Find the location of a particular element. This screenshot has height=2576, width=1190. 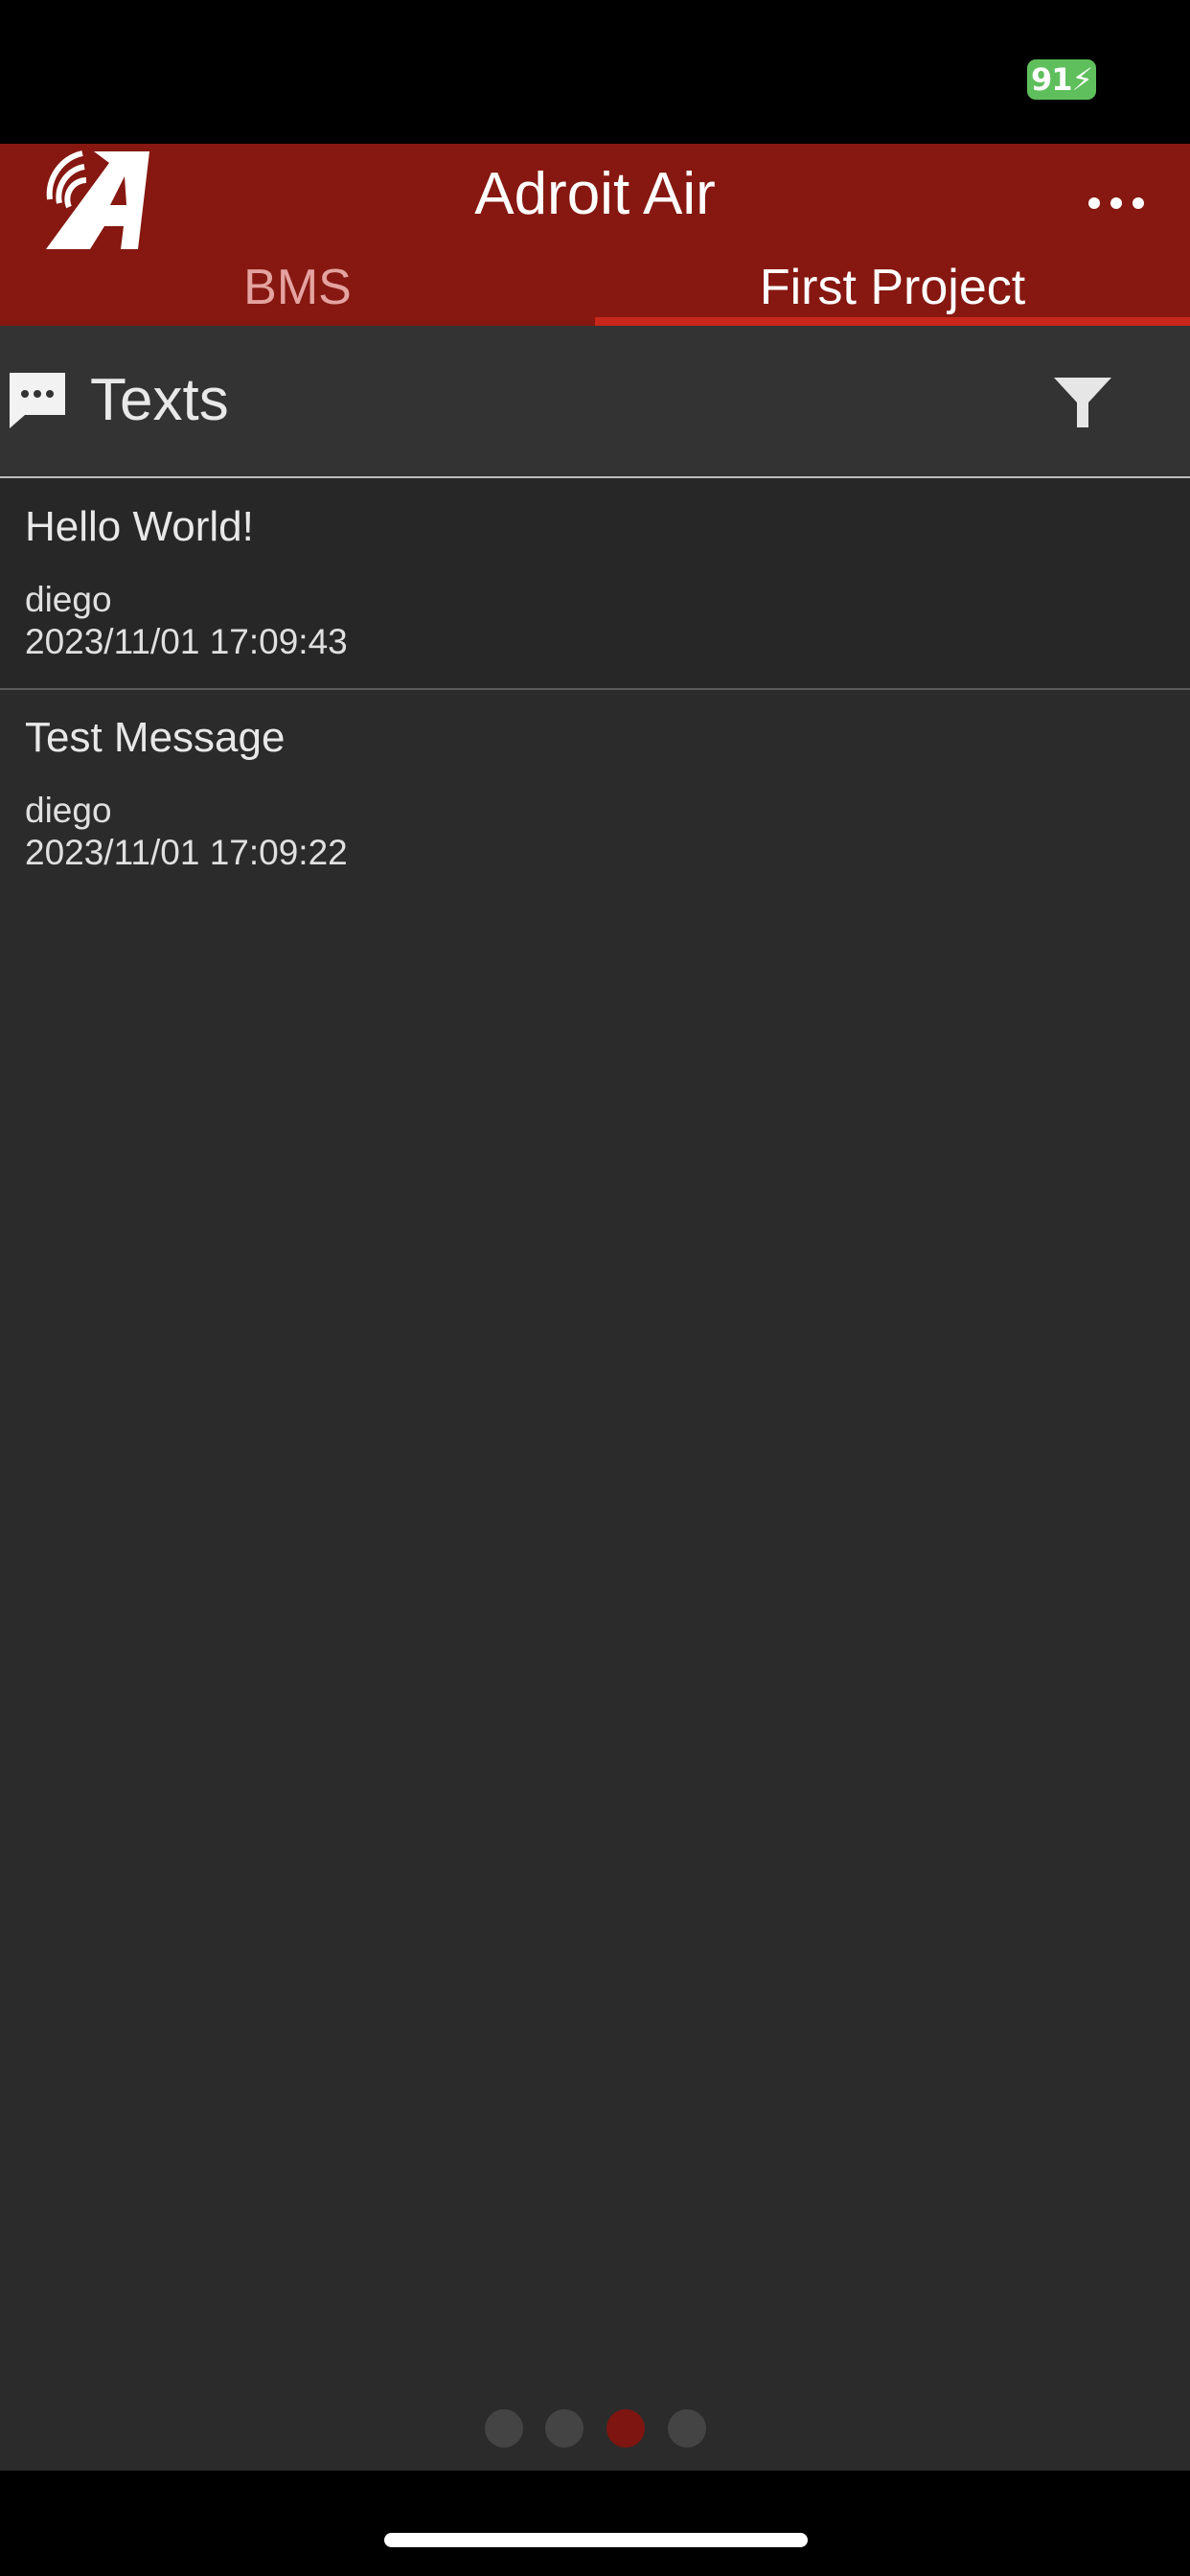

page-indicator is located at coordinates (595, 2428).